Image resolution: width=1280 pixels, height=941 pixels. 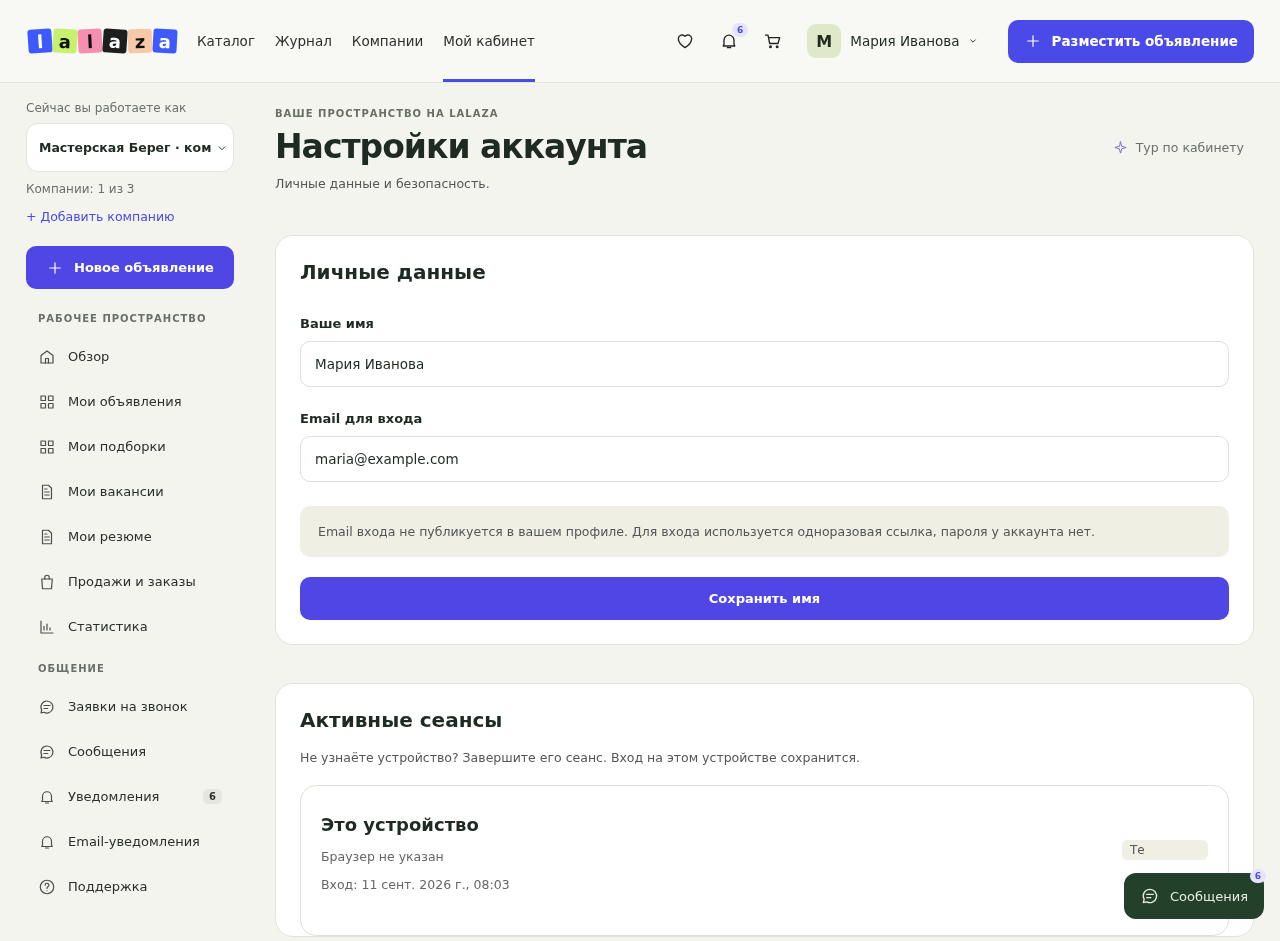 I want to click on bag-icon, so click(x=47, y=581).